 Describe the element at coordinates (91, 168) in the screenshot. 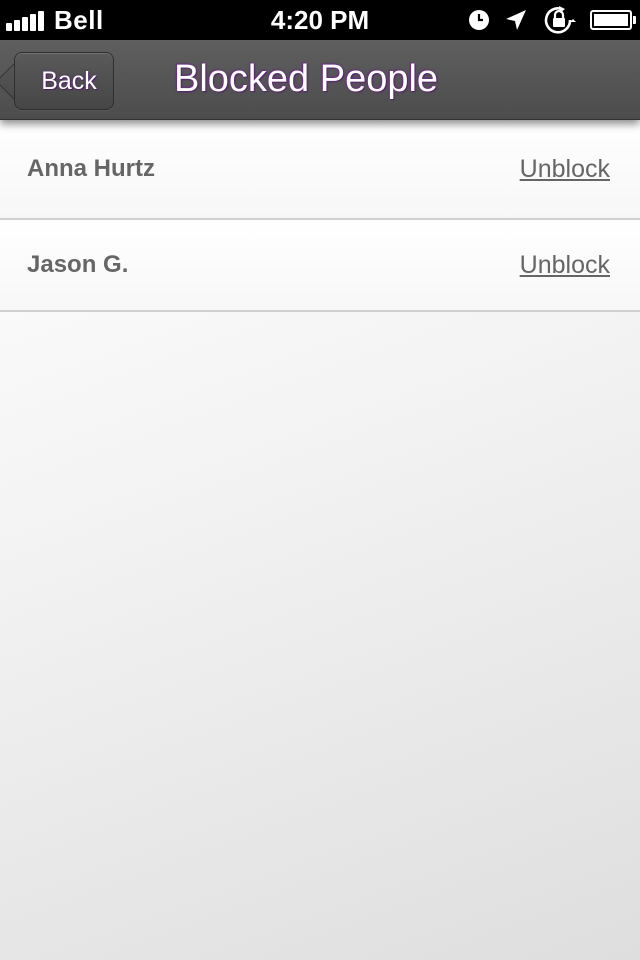

I see `person-name: Anna Hurtz` at that location.